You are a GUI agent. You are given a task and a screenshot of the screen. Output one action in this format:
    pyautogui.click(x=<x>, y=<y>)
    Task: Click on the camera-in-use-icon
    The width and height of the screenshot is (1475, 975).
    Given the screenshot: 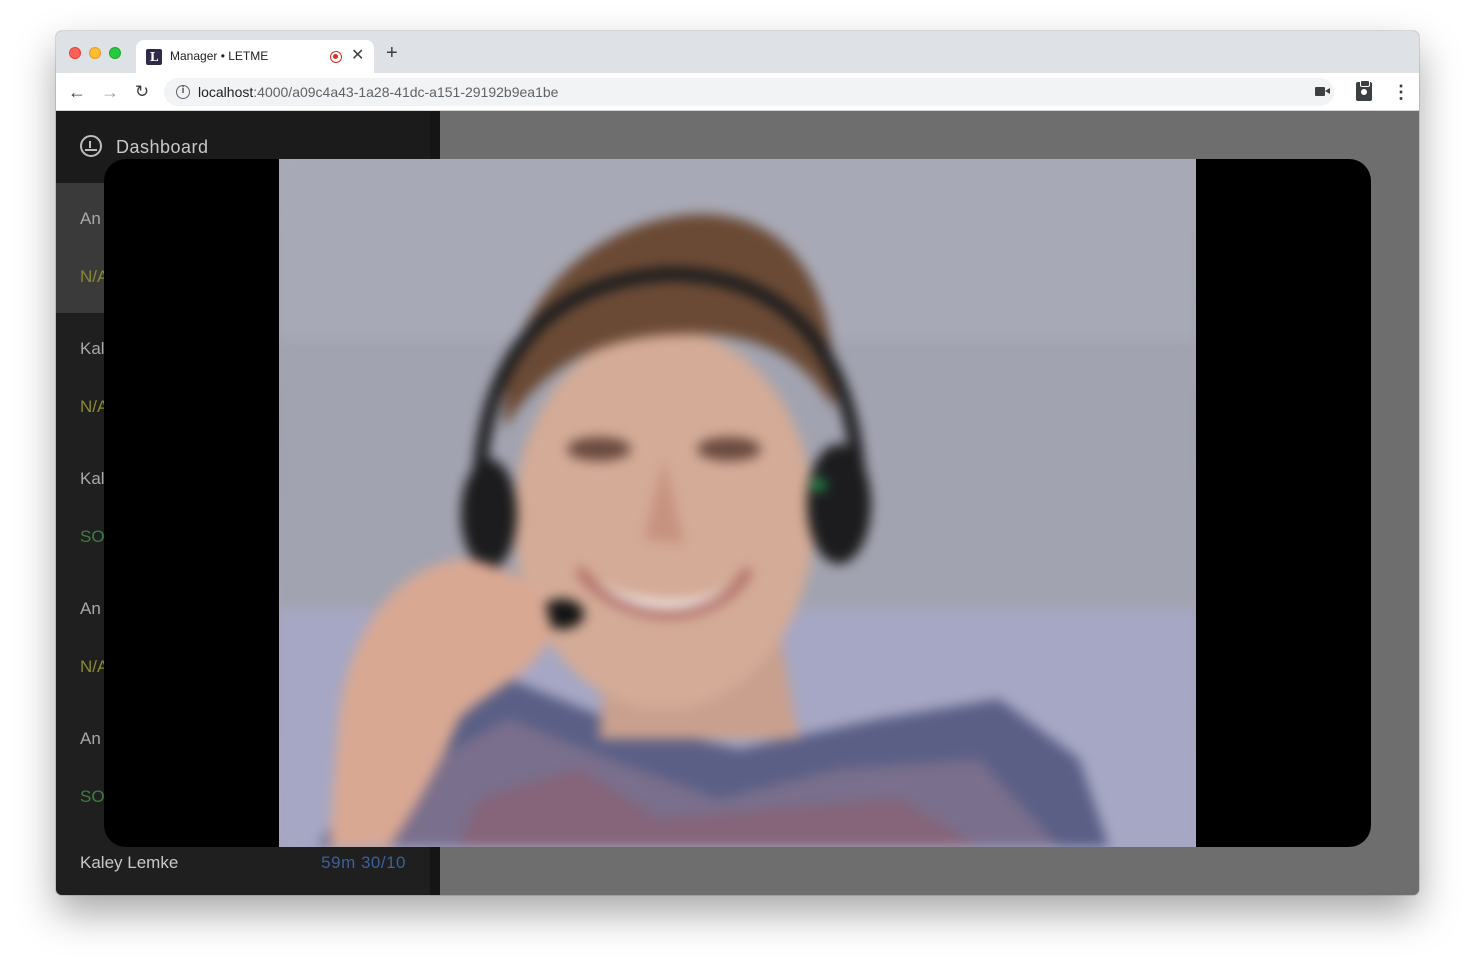 What is the action you would take?
    pyautogui.click(x=1322, y=91)
    